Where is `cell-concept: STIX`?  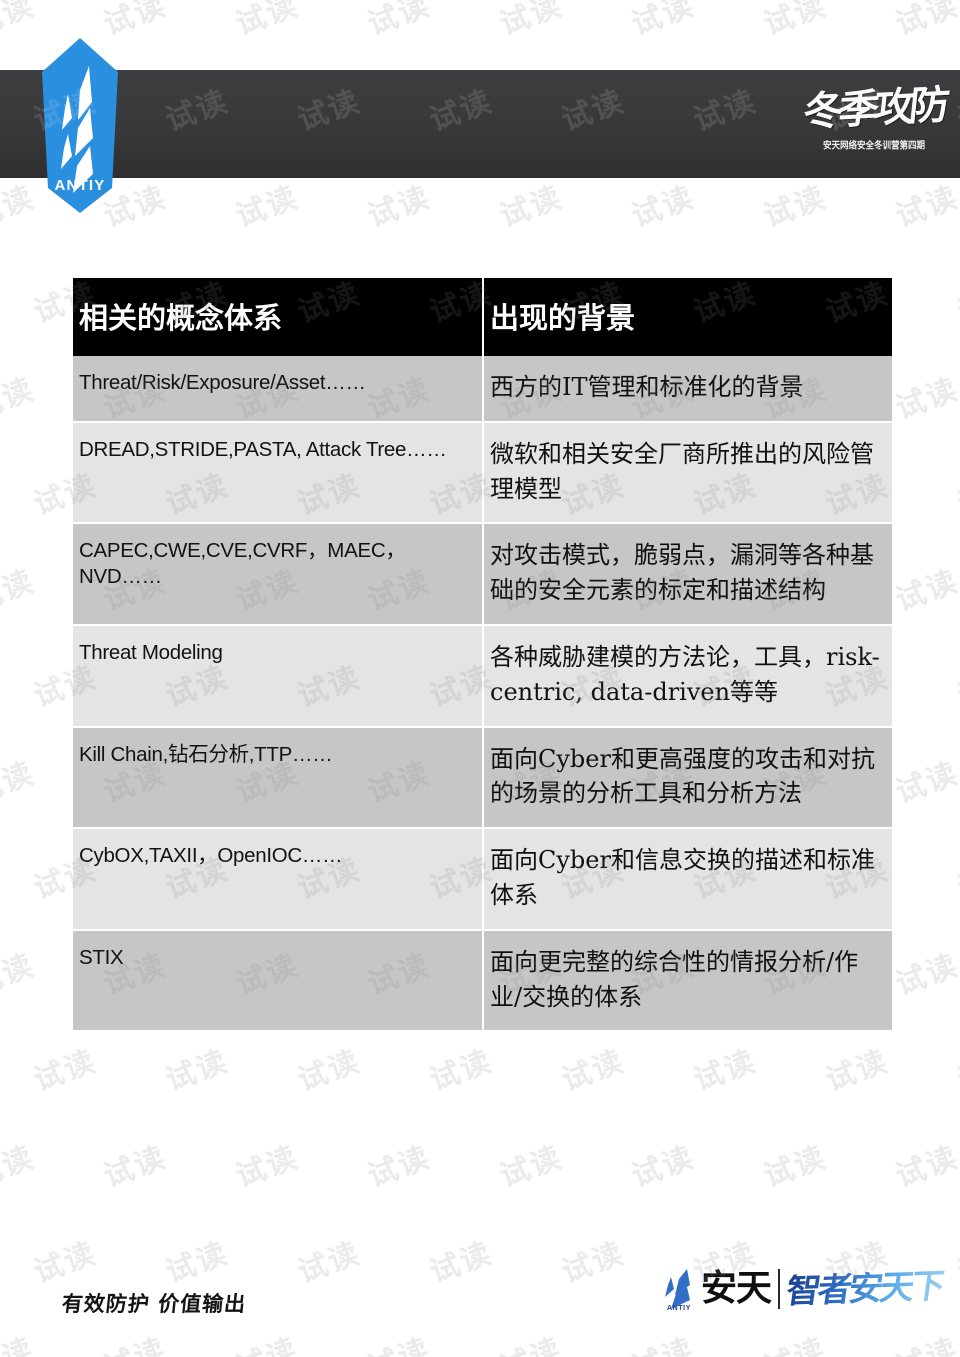
cell-concept: STIX is located at coordinates (278, 981).